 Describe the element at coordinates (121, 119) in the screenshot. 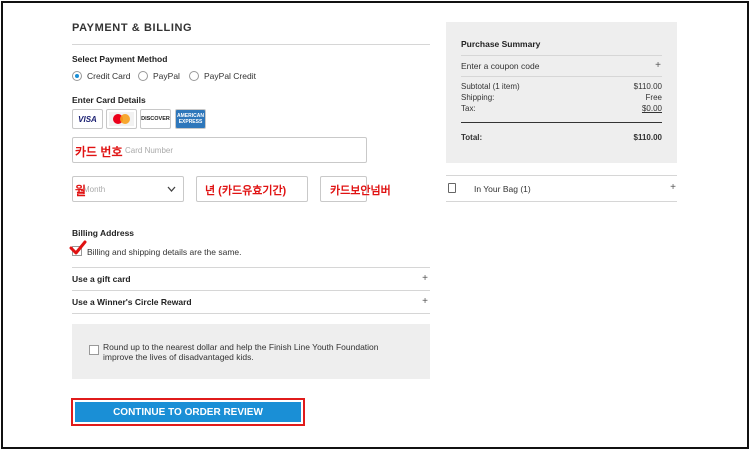

I see `mastercard-icon` at that location.